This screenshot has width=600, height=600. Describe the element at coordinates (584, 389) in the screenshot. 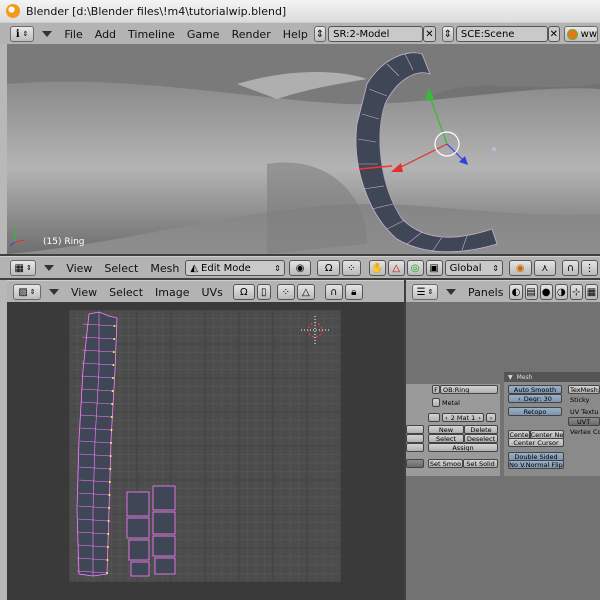

I see `texmesh-field: TexMesh:` at that location.